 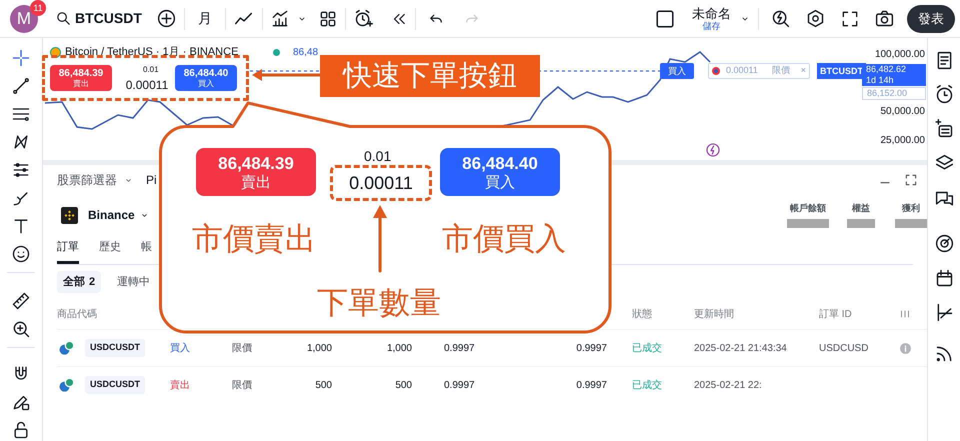 I want to click on filled-cell-text: 500, so click(x=403, y=385).